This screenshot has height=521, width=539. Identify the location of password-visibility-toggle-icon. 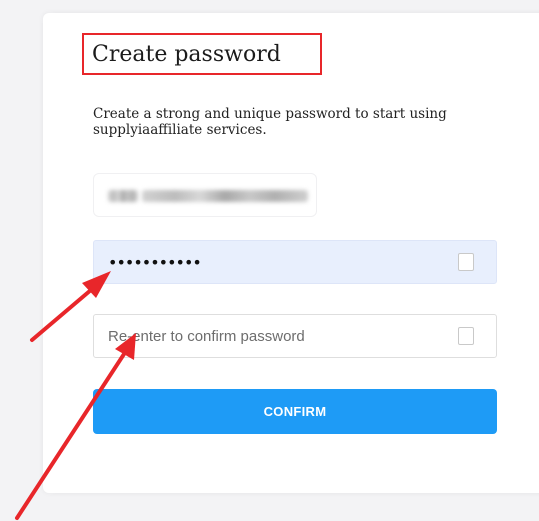
(466, 262).